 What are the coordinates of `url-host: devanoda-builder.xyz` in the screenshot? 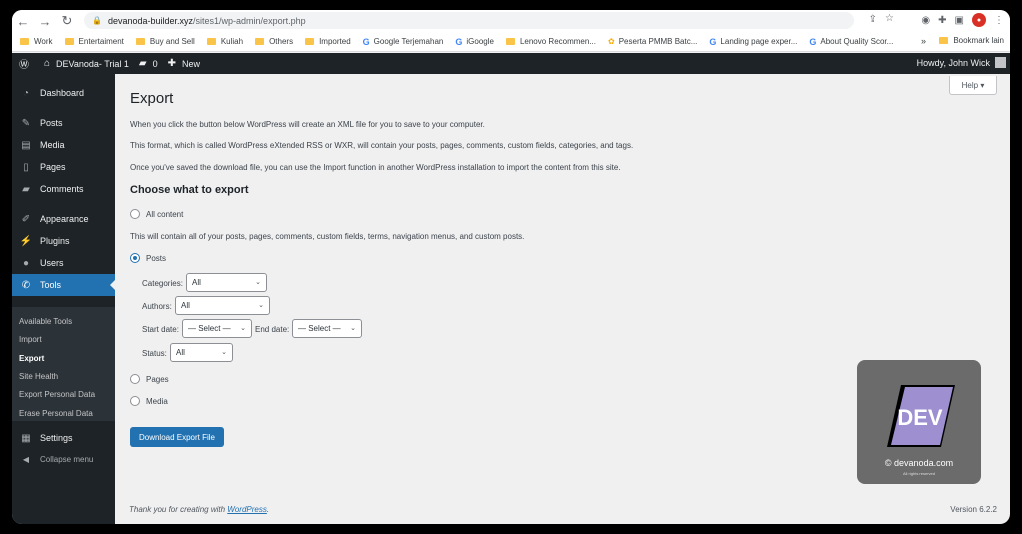 It's located at (150, 20).